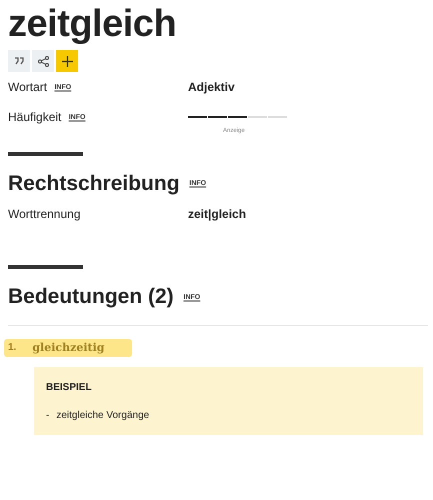 Image resolution: width=433 pixels, height=500 pixels. What do you see at coordinates (44, 214) in the screenshot?
I see `property-label: Worttrennung` at bounding box center [44, 214].